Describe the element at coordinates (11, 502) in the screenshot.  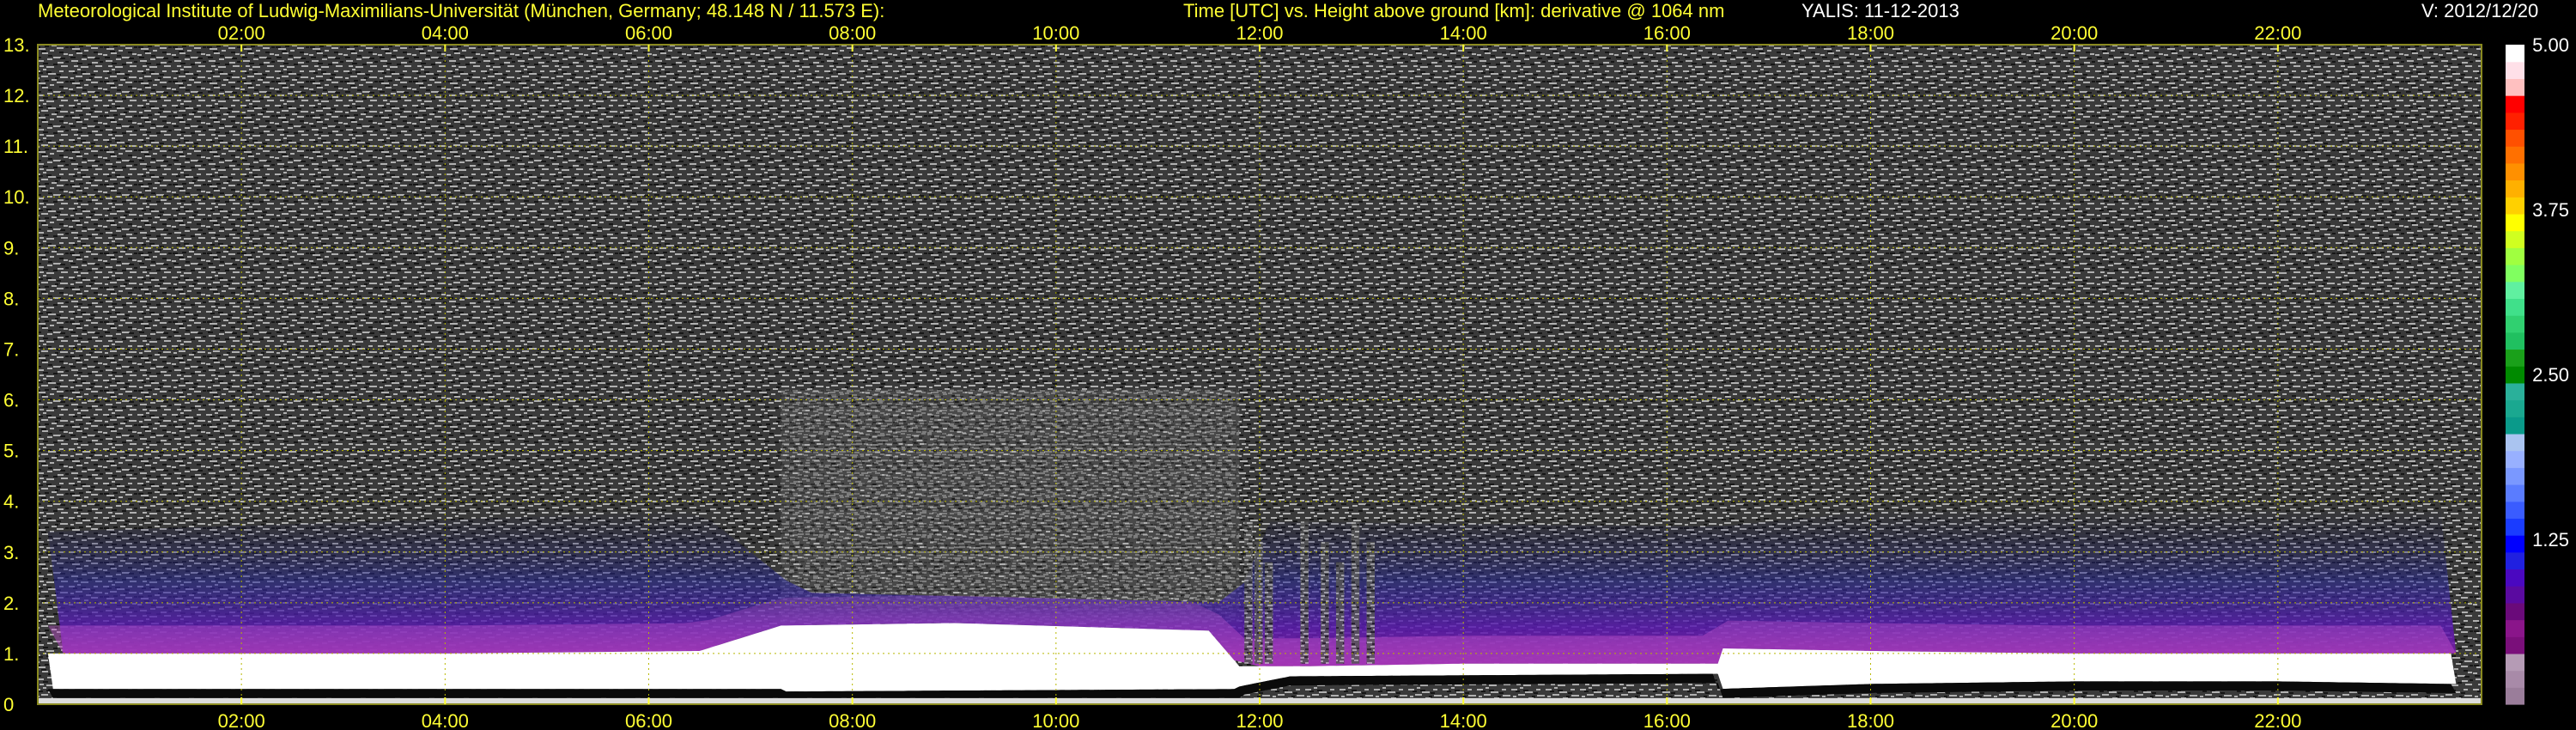
I see `y-tick-label: 4.` at that location.